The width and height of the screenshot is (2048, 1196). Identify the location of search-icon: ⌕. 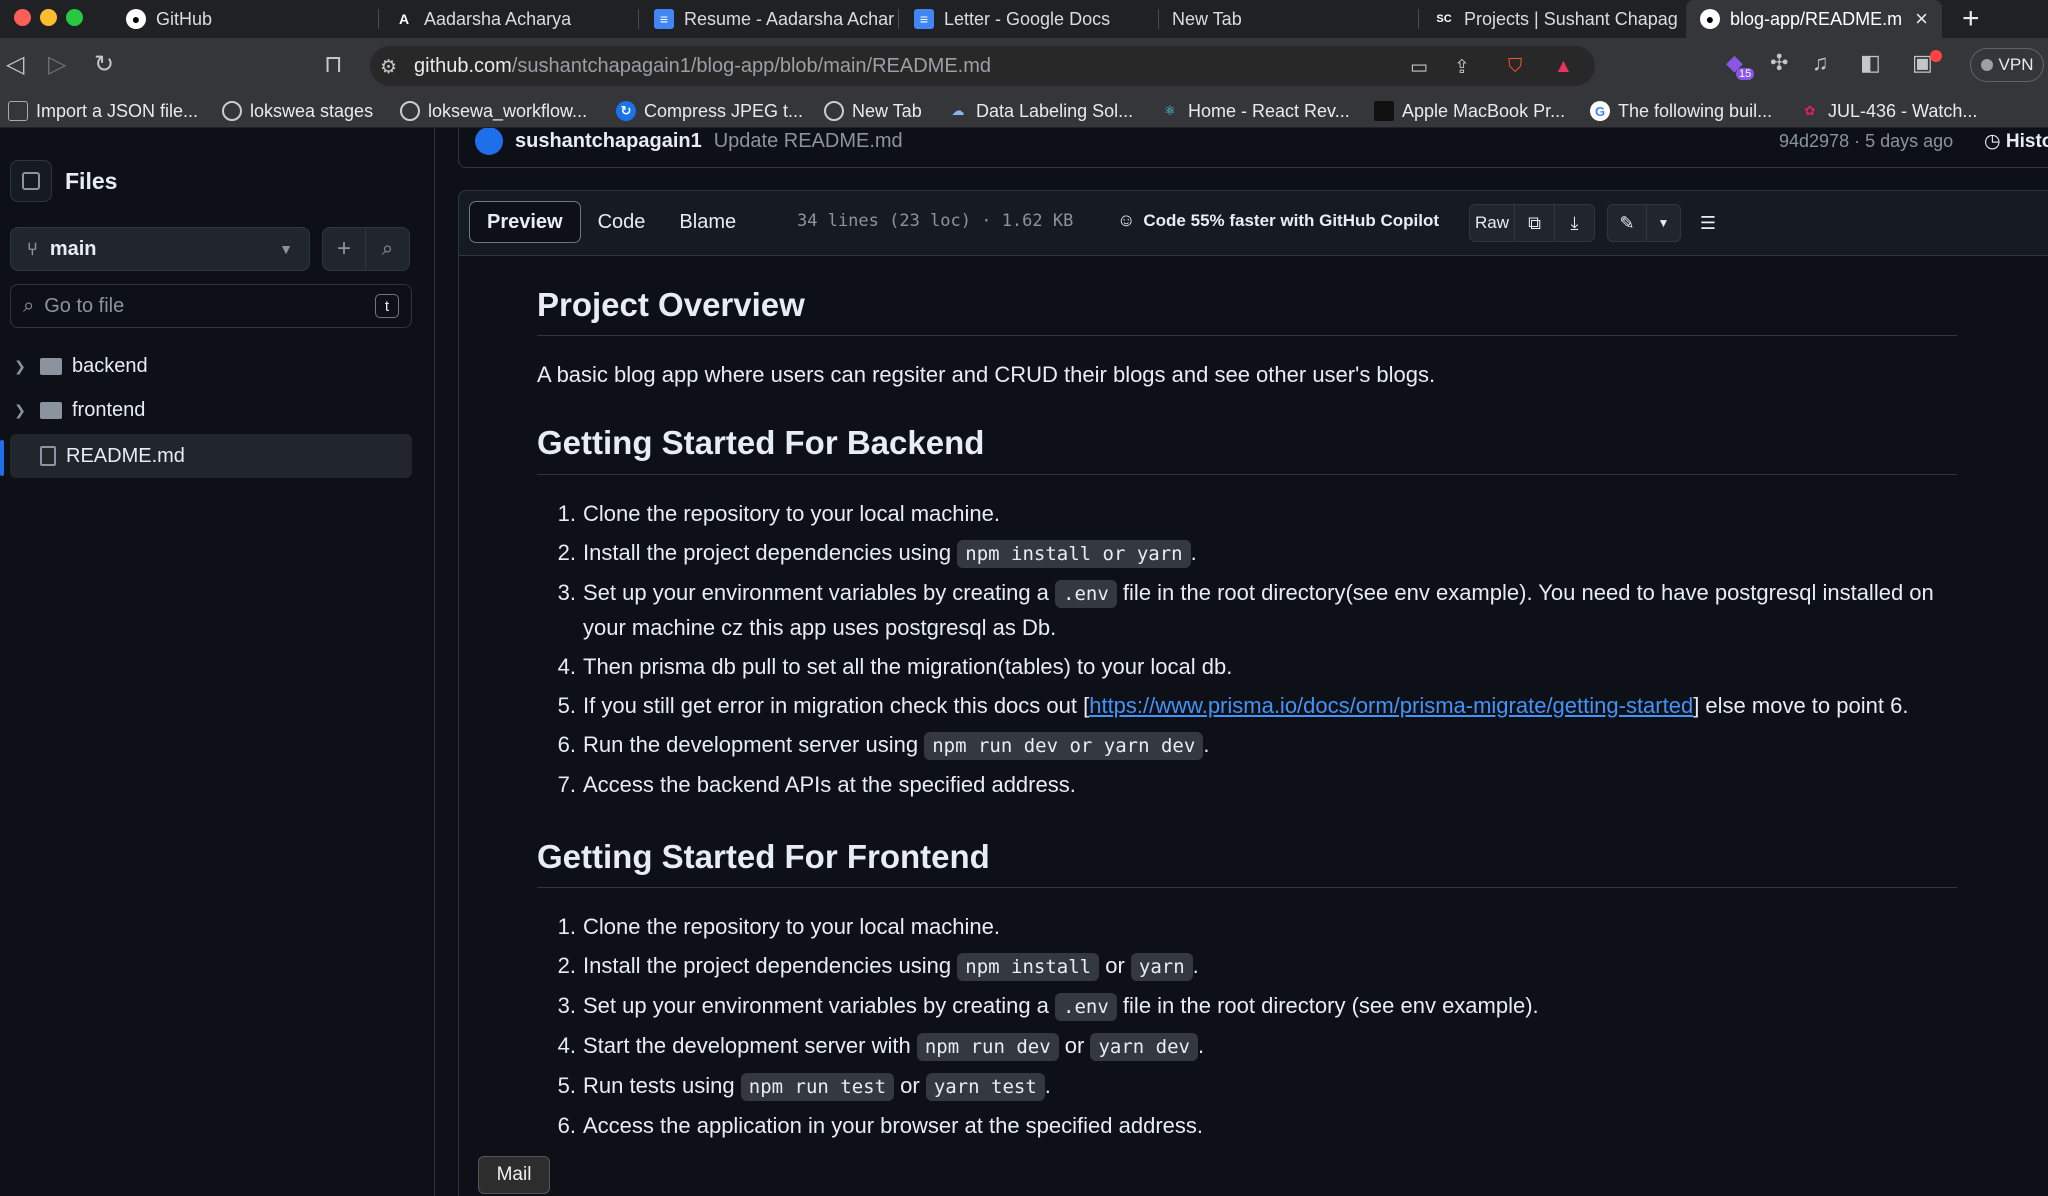
(387, 248).